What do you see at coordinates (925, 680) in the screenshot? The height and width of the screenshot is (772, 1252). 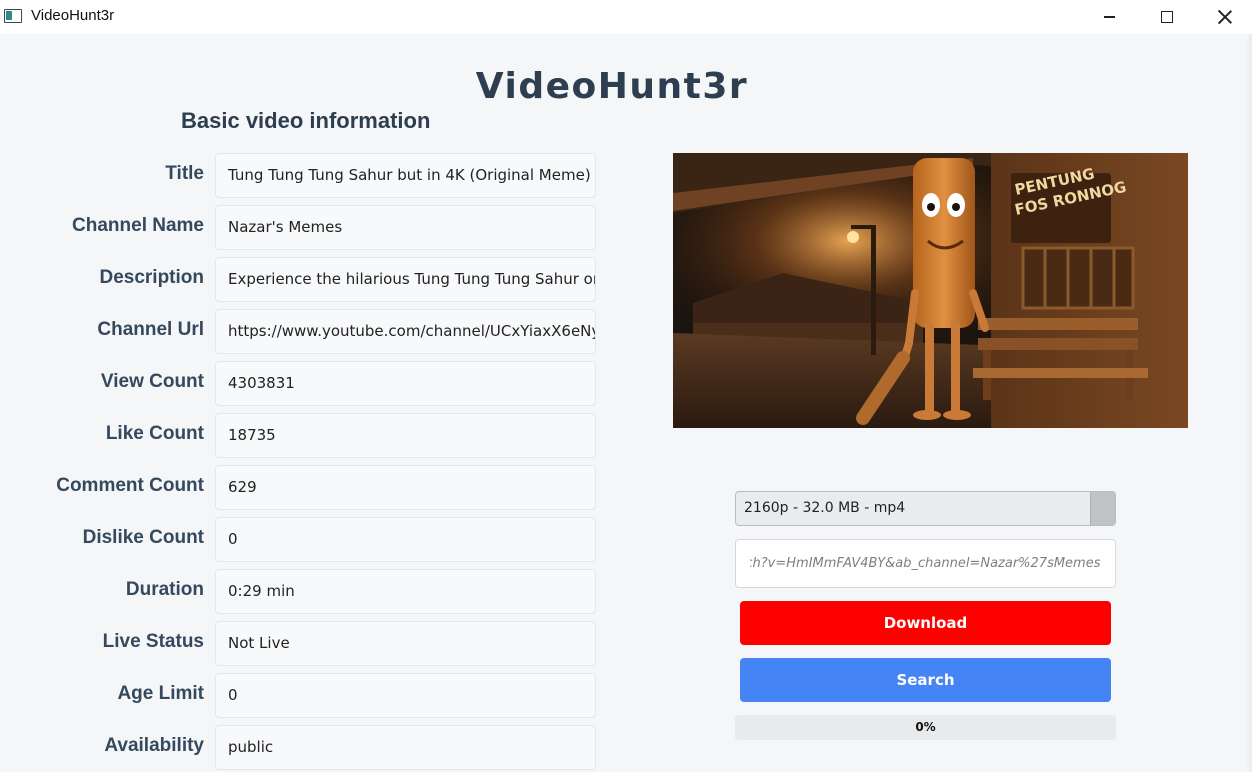 I see `search-button: Search` at bounding box center [925, 680].